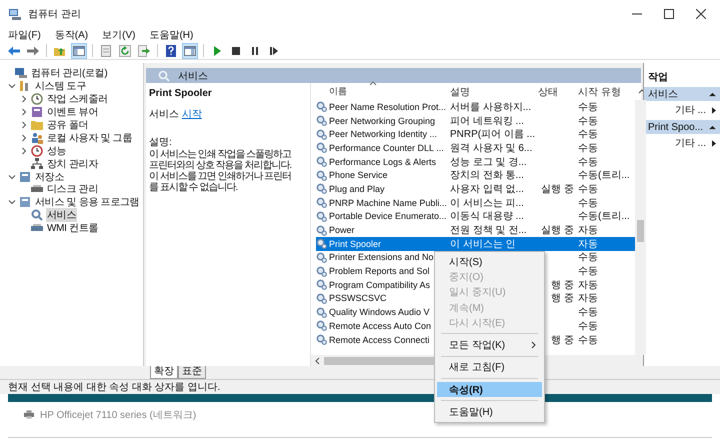 The height and width of the screenshot is (438, 720). What do you see at coordinates (483, 244) in the screenshot?
I see `description-cell-text: 이 서비스는 인` at bounding box center [483, 244].